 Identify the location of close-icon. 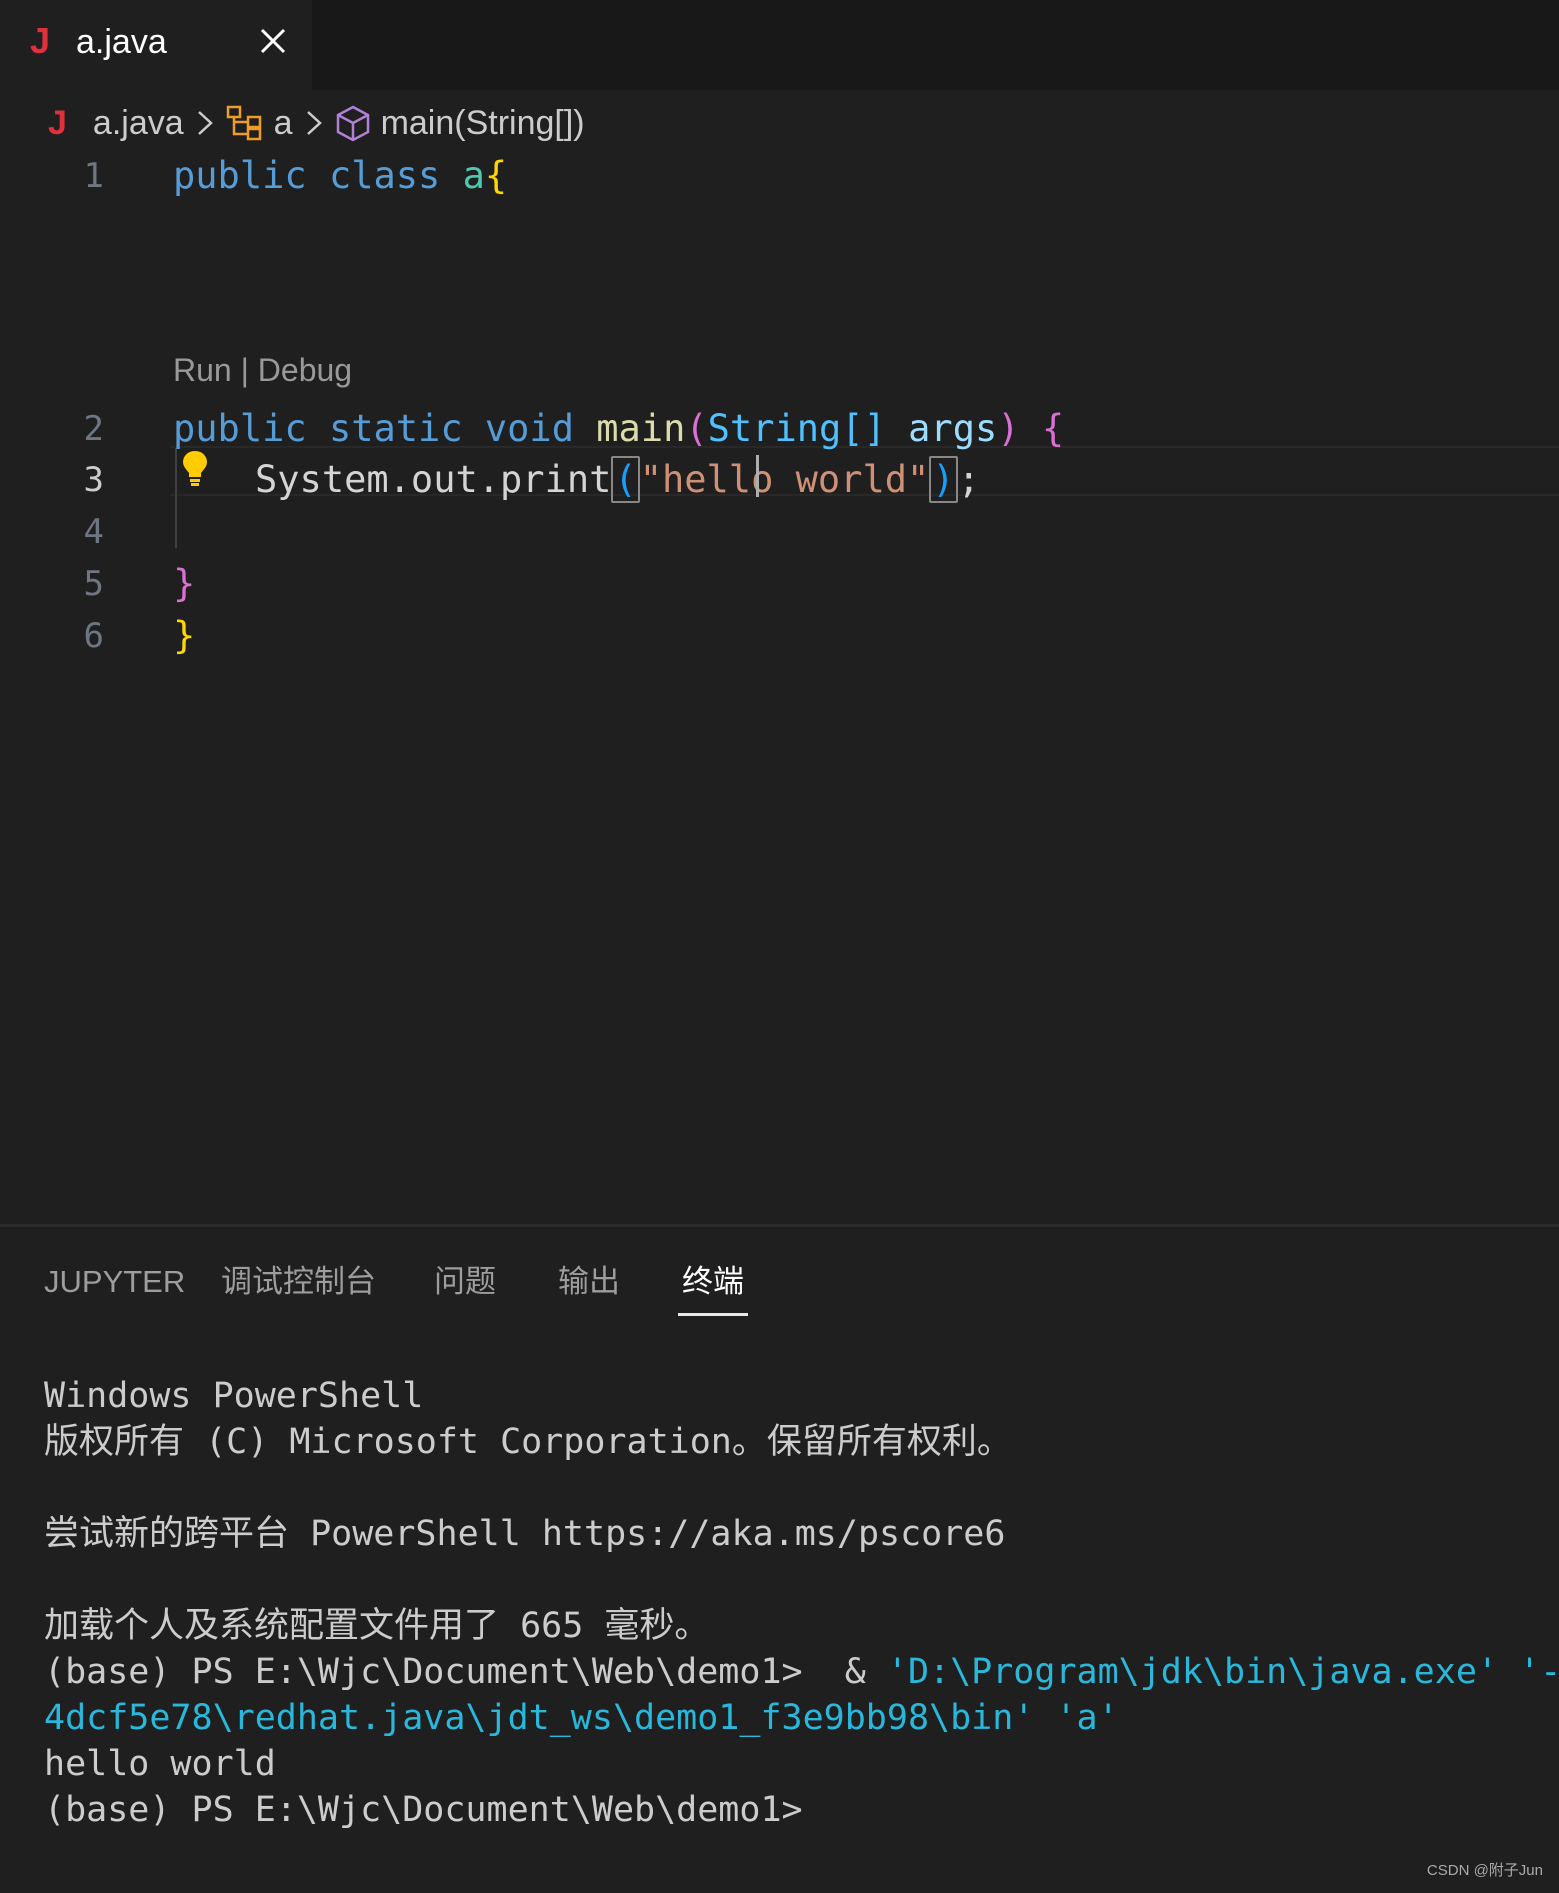
(273, 41).